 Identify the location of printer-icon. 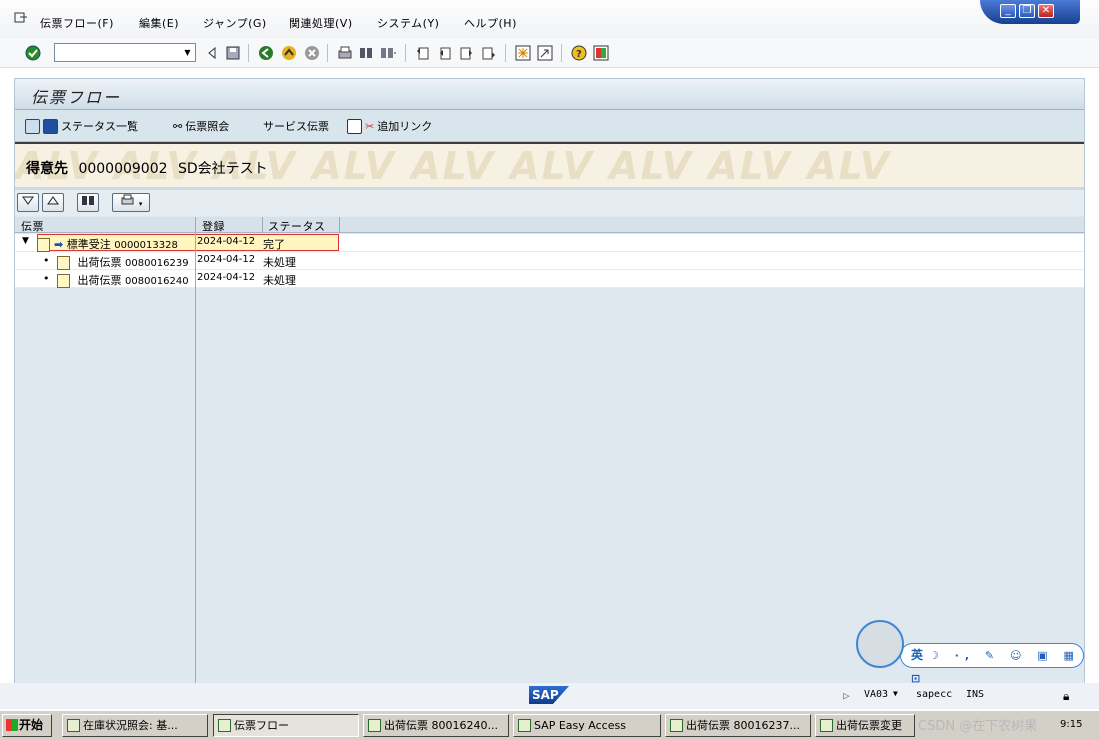
(127, 199).